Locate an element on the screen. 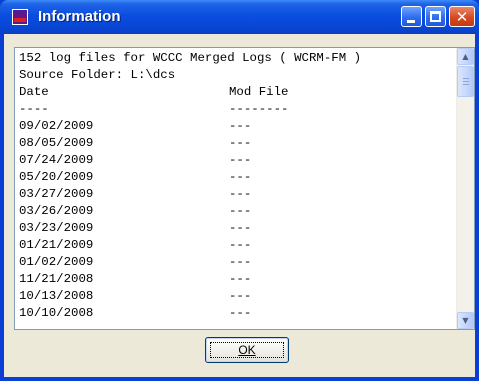 The width and height of the screenshot is (479, 381). log-row: 10/13/2008 --- is located at coordinates (239, 296).